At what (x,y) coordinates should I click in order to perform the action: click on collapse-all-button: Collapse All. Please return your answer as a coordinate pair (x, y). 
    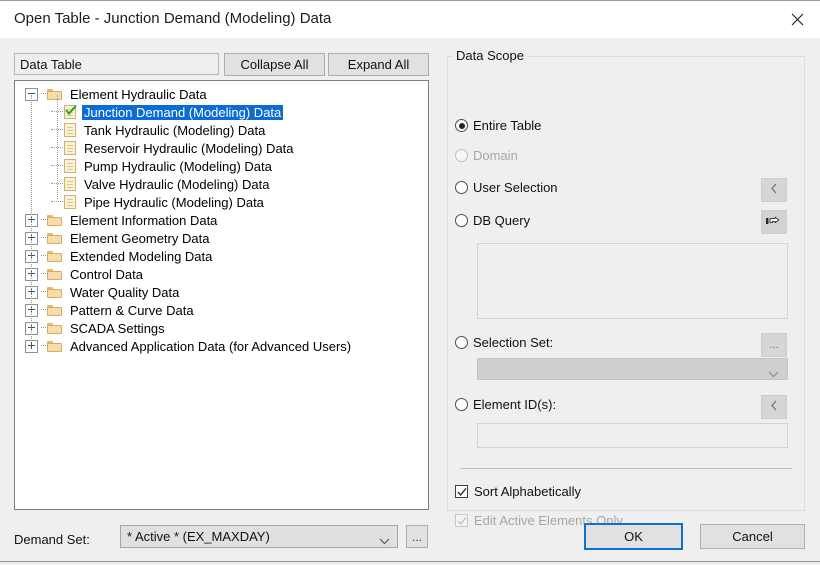
    Looking at the image, I should click on (274, 64).